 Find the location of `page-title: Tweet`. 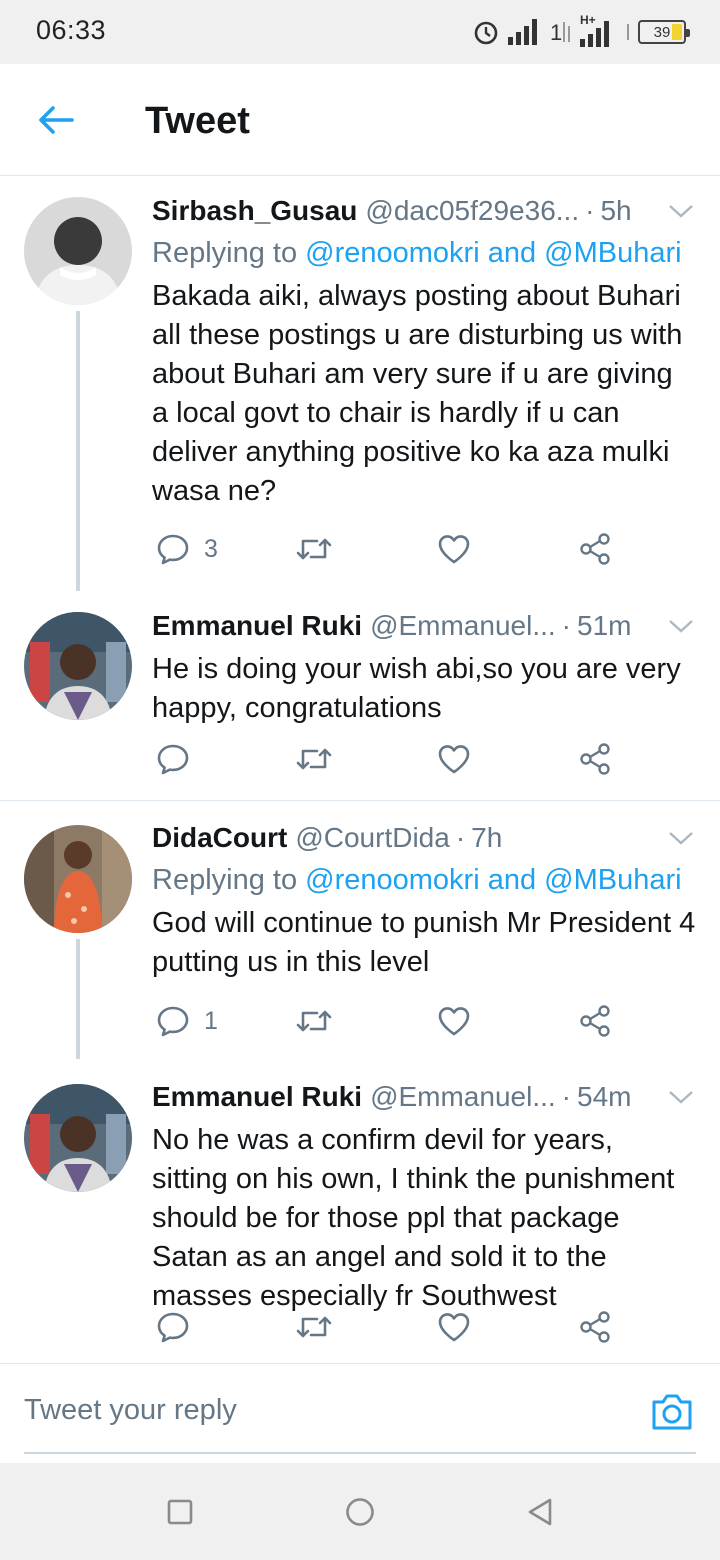

page-title: Tweet is located at coordinates (197, 121).